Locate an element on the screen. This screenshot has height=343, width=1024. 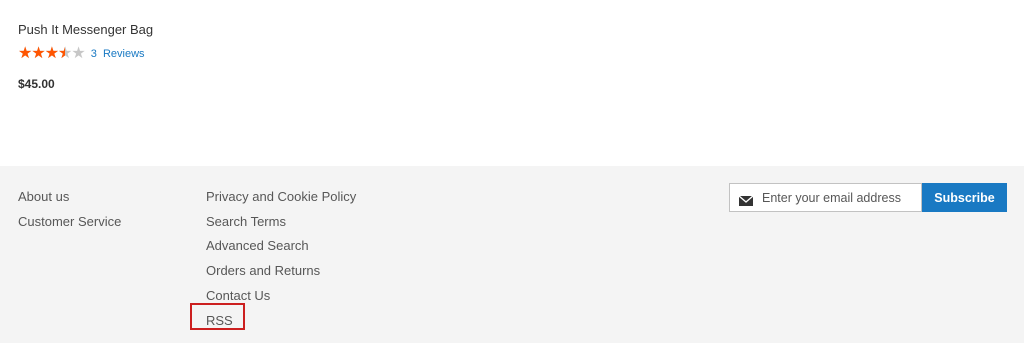
newsletter-form: Subscribe is located at coordinates (868, 197).